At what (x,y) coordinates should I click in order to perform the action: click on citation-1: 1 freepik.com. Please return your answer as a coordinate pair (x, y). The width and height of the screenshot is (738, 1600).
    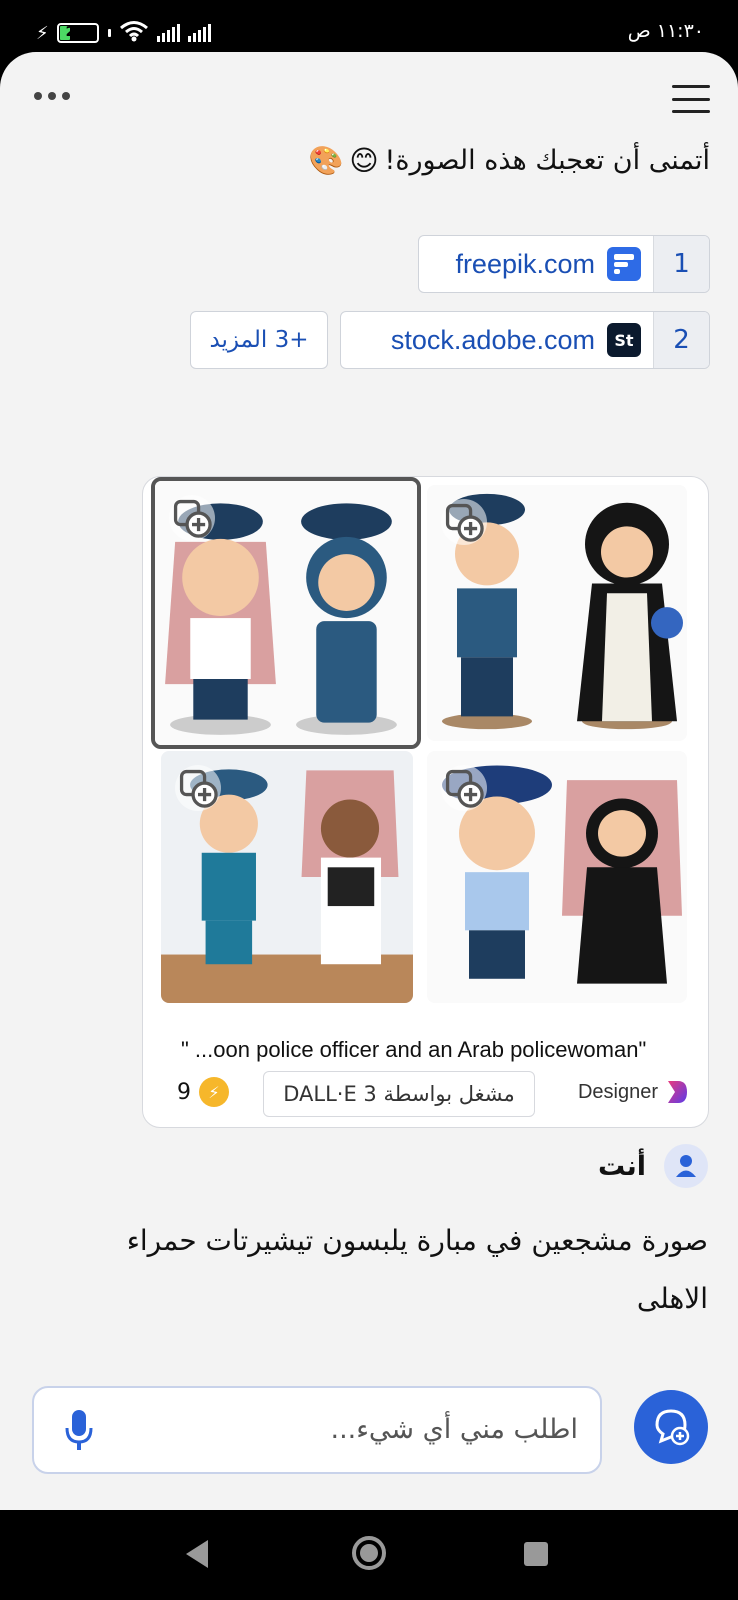
    Looking at the image, I should click on (564, 264).